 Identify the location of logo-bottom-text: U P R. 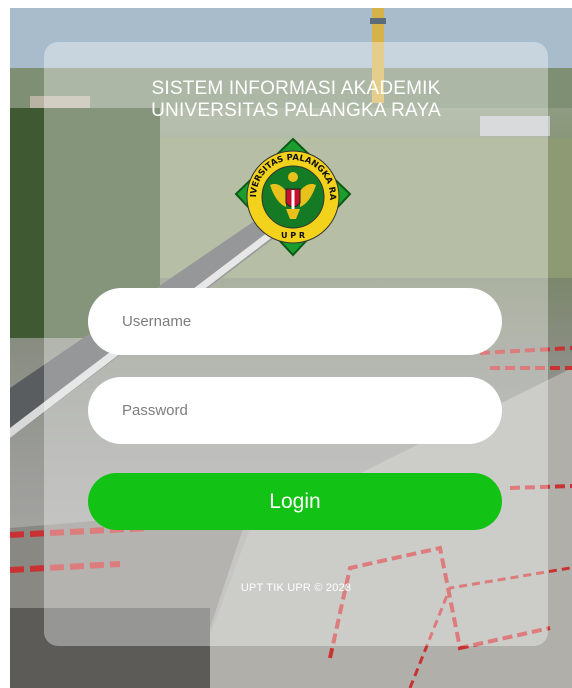
(293, 235).